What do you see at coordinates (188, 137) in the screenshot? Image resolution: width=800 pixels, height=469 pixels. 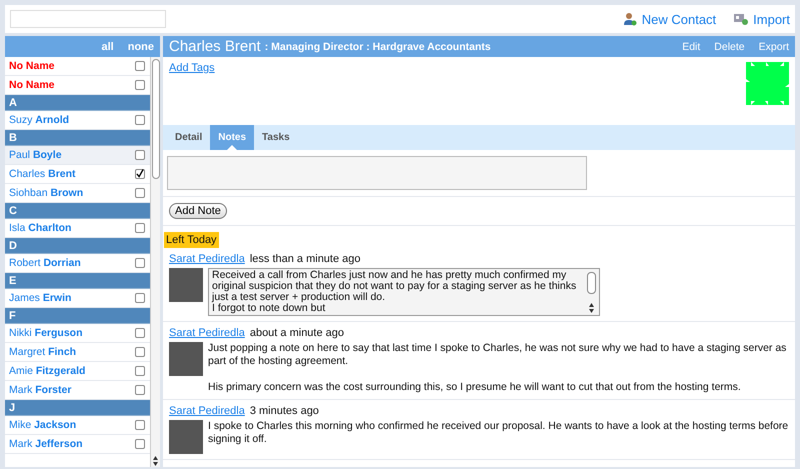 I see `tab: Detail` at bounding box center [188, 137].